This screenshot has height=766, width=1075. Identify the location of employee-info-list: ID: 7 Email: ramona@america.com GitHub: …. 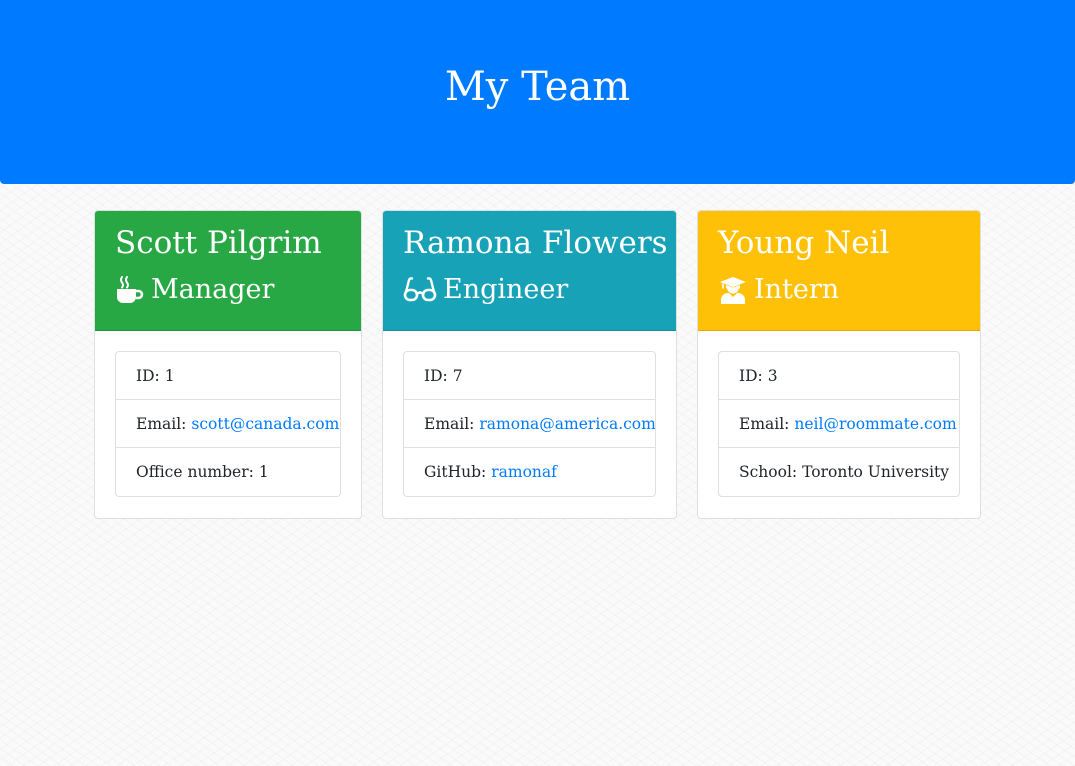
(529, 424).